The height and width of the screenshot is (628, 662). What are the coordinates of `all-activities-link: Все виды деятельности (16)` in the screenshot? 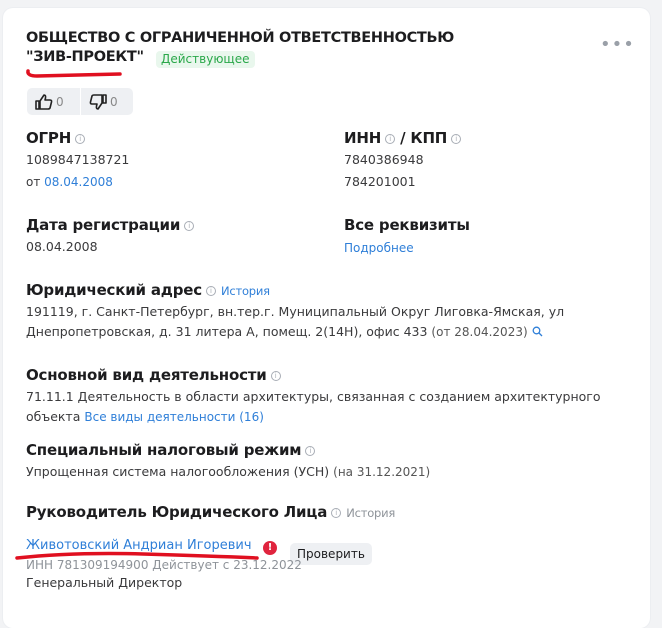 It's located at (174, 417).